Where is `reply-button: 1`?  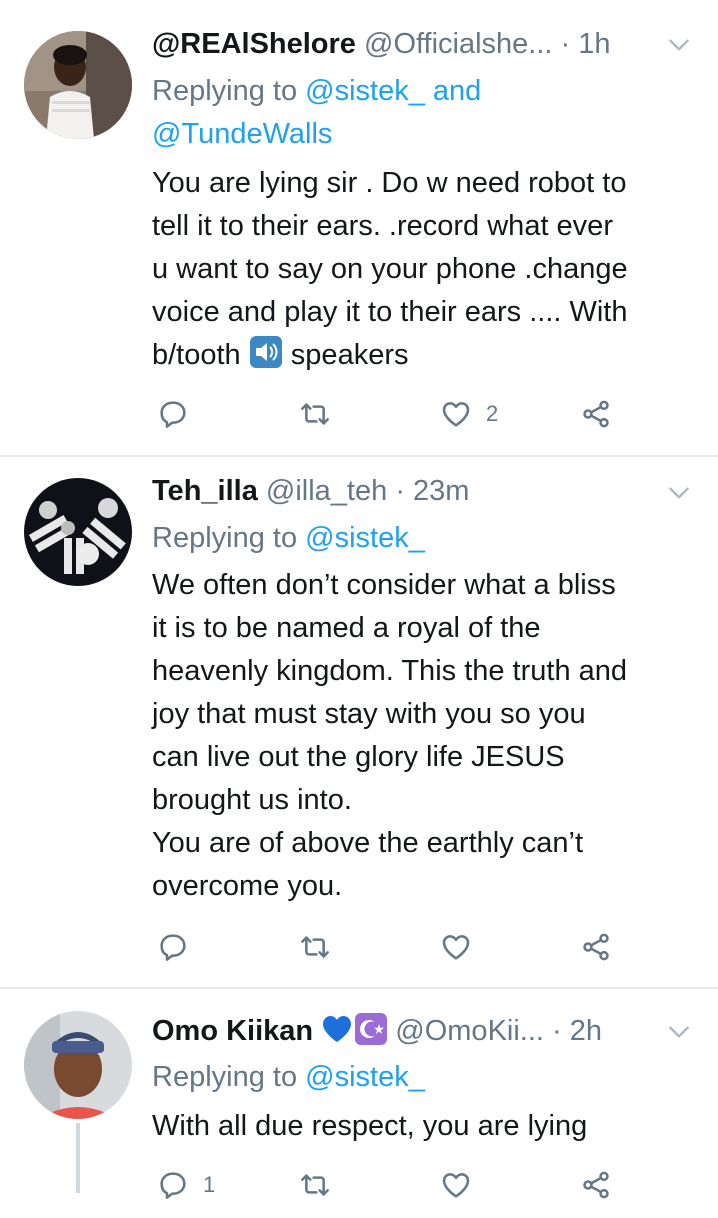
reply-button: 1 is located at coordinates (186, 1185).